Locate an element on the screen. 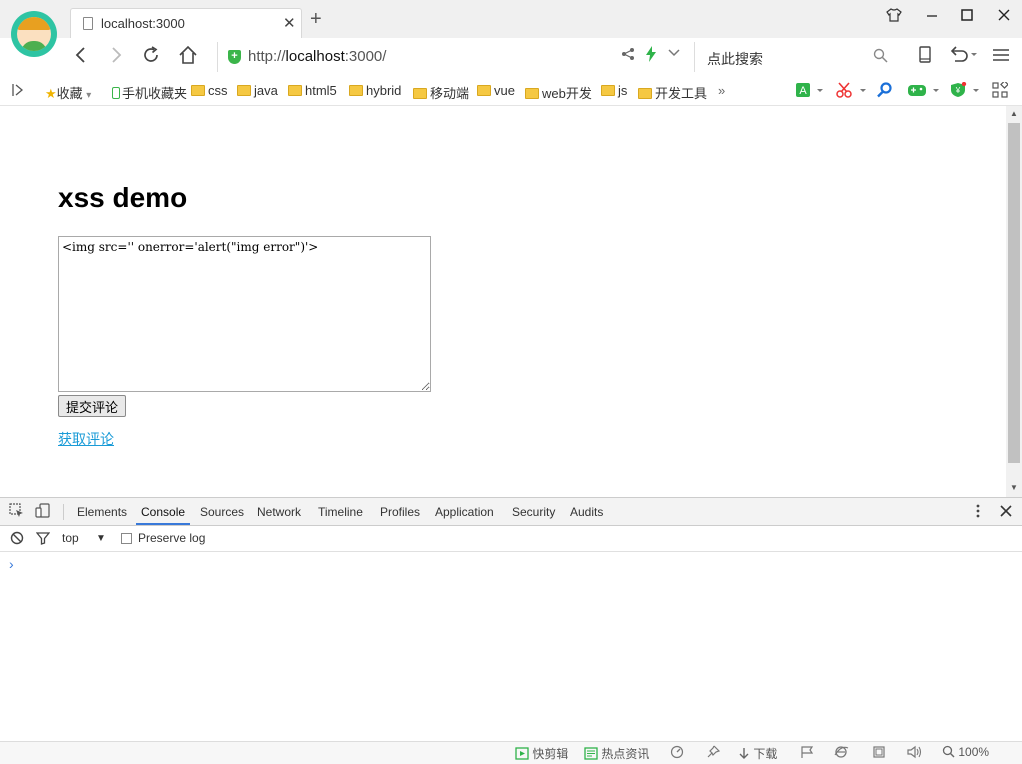  clear-console-icon is located at coordinates (17, 539).